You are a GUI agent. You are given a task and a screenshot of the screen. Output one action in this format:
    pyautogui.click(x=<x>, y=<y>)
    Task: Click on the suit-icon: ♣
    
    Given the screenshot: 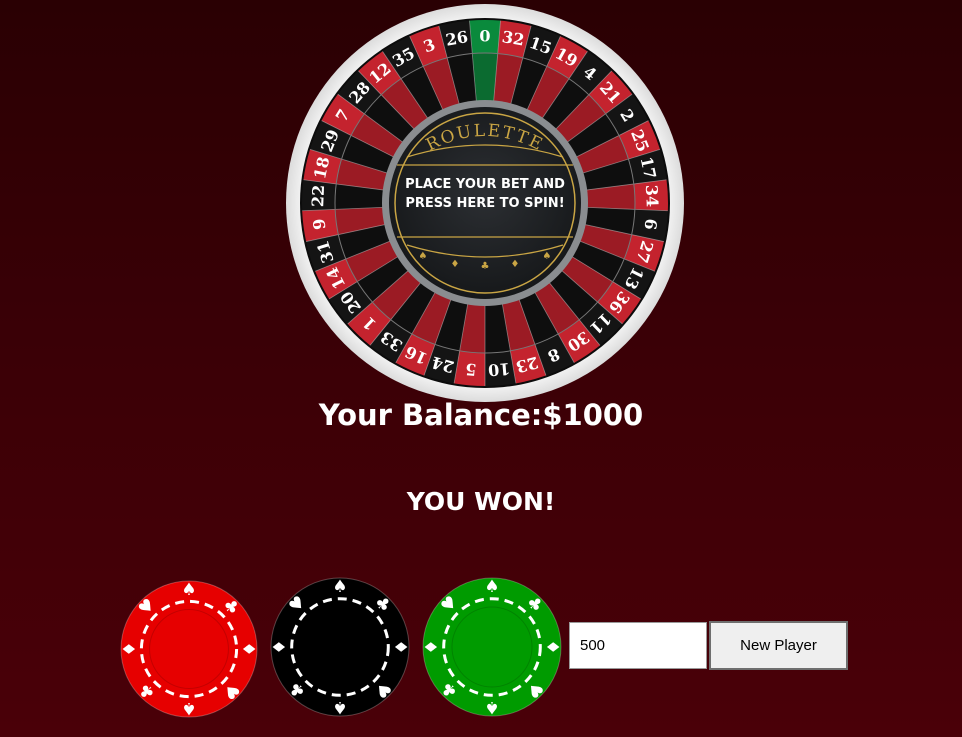 What is the action you would take?
    pyautogui.click(x=485, y=266)
    